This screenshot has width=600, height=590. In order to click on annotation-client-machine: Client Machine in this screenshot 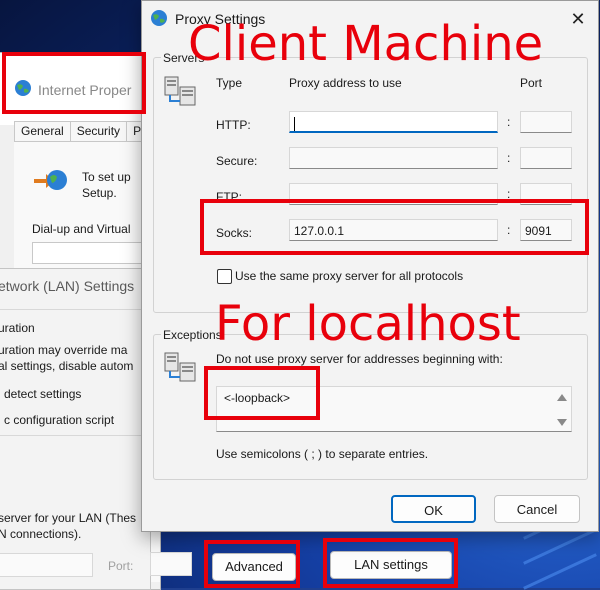, I will do `click(366, 44)`.